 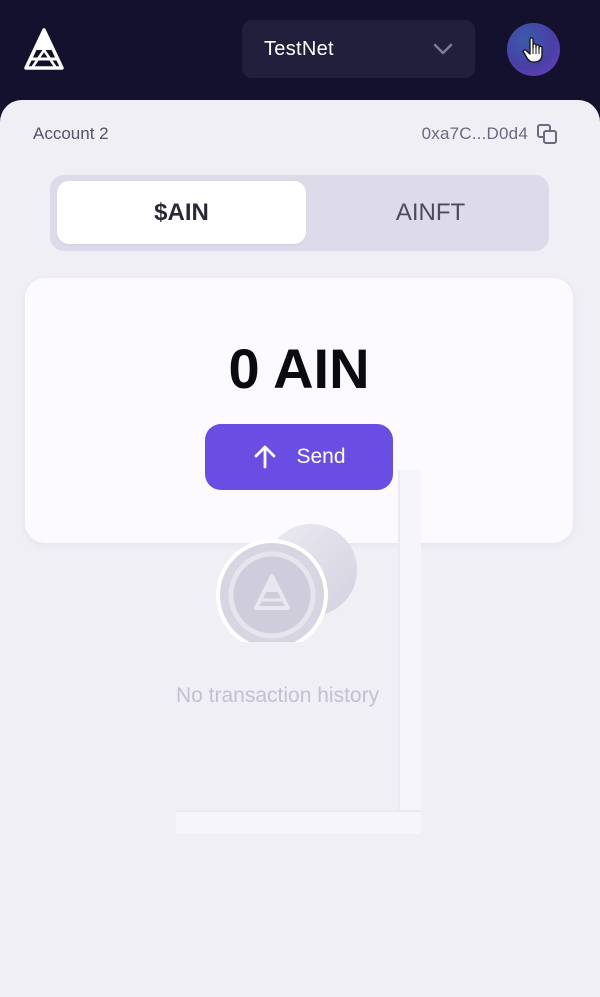 I want to click on account-name: Account 2, so click(x=71, y=133).